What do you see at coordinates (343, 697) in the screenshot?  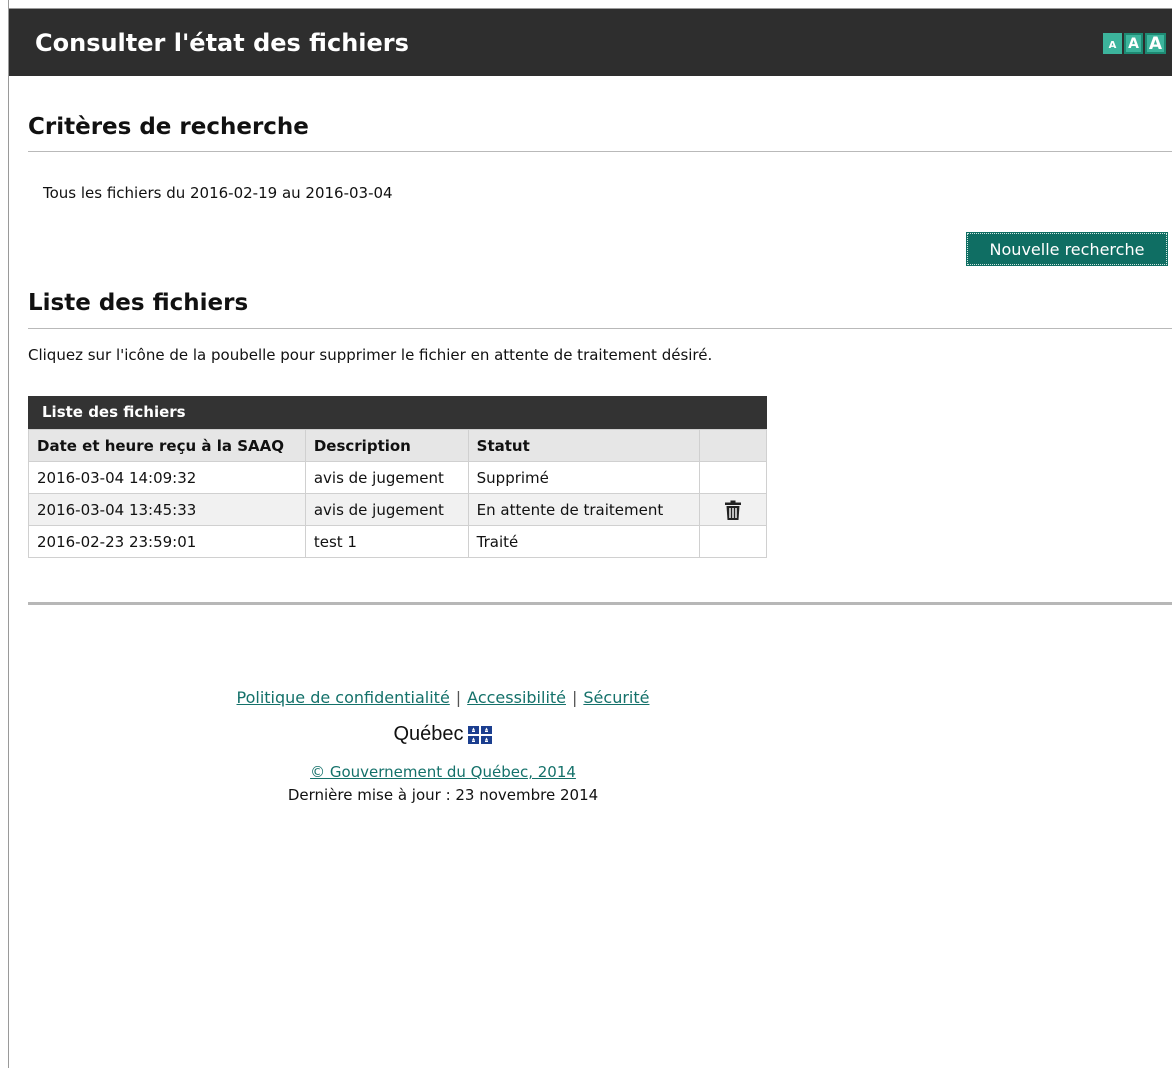 I see `privacy-policy-link: Politique de confidentialité` at bounding box center [343, 697].